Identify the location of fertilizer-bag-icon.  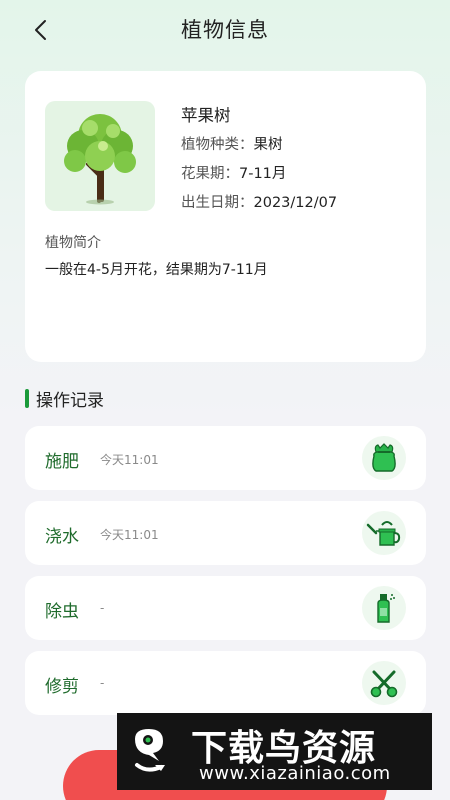
(384, 457).